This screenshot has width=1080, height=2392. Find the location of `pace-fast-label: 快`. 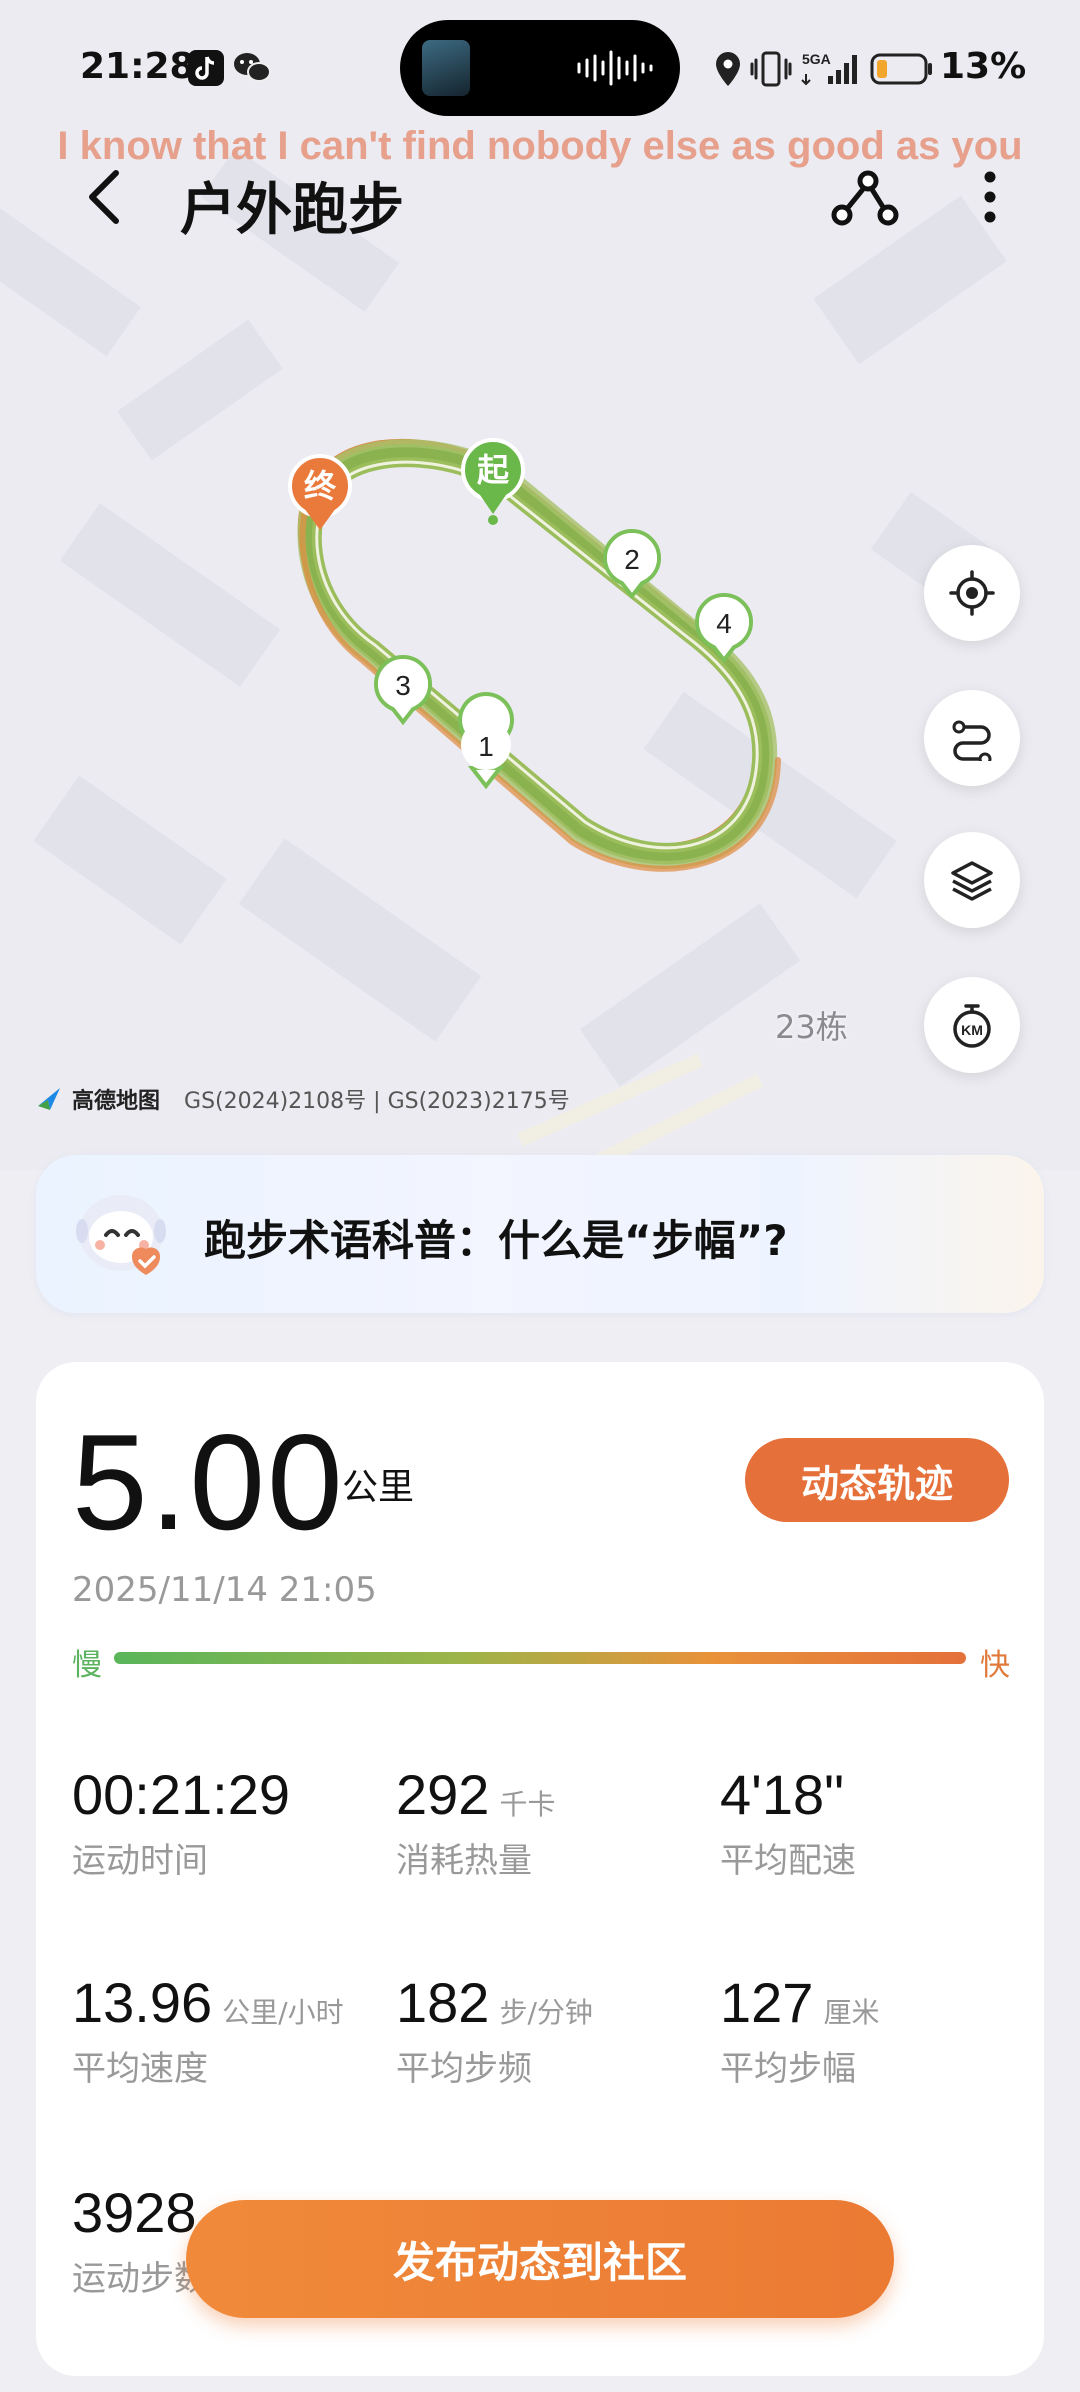

pace-fast-label: 快 is located at coordinates (995, 1665).